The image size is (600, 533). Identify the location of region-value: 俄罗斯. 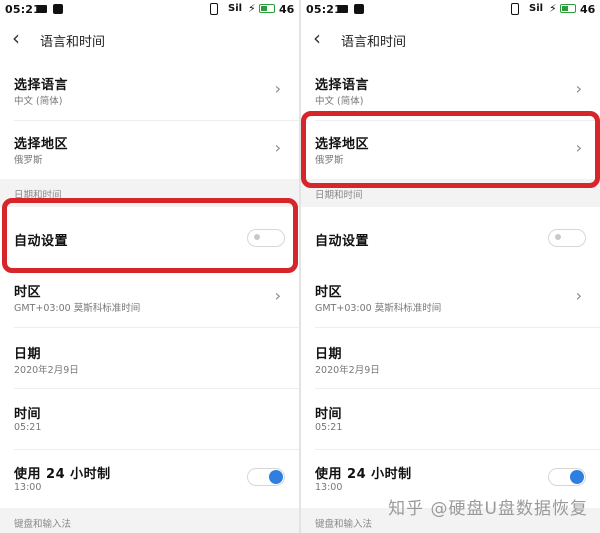
(28, 160).